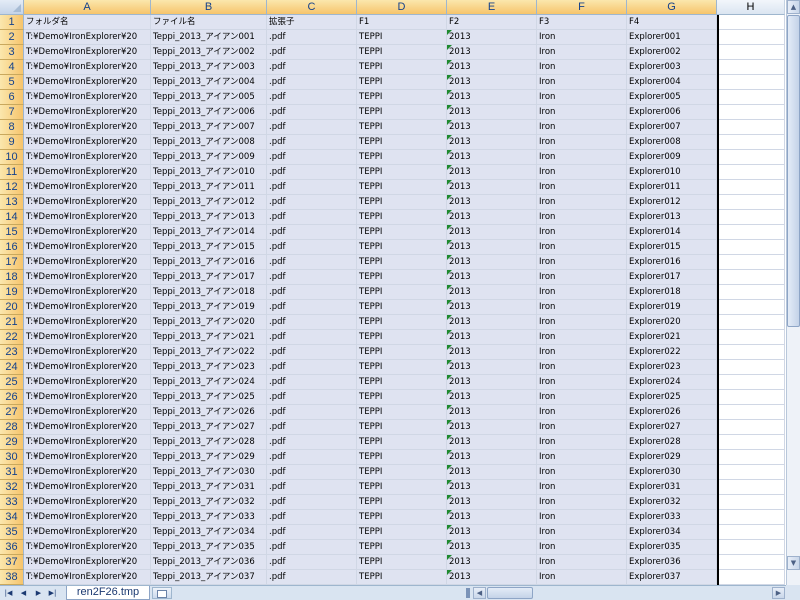 Image resolution: width=800 pixels, height=600 pixels. What do you see at coordinates (23, 593) in the screenshot?
I see `prev-sheet-icon: ◀` at bounding box center [23, 593].